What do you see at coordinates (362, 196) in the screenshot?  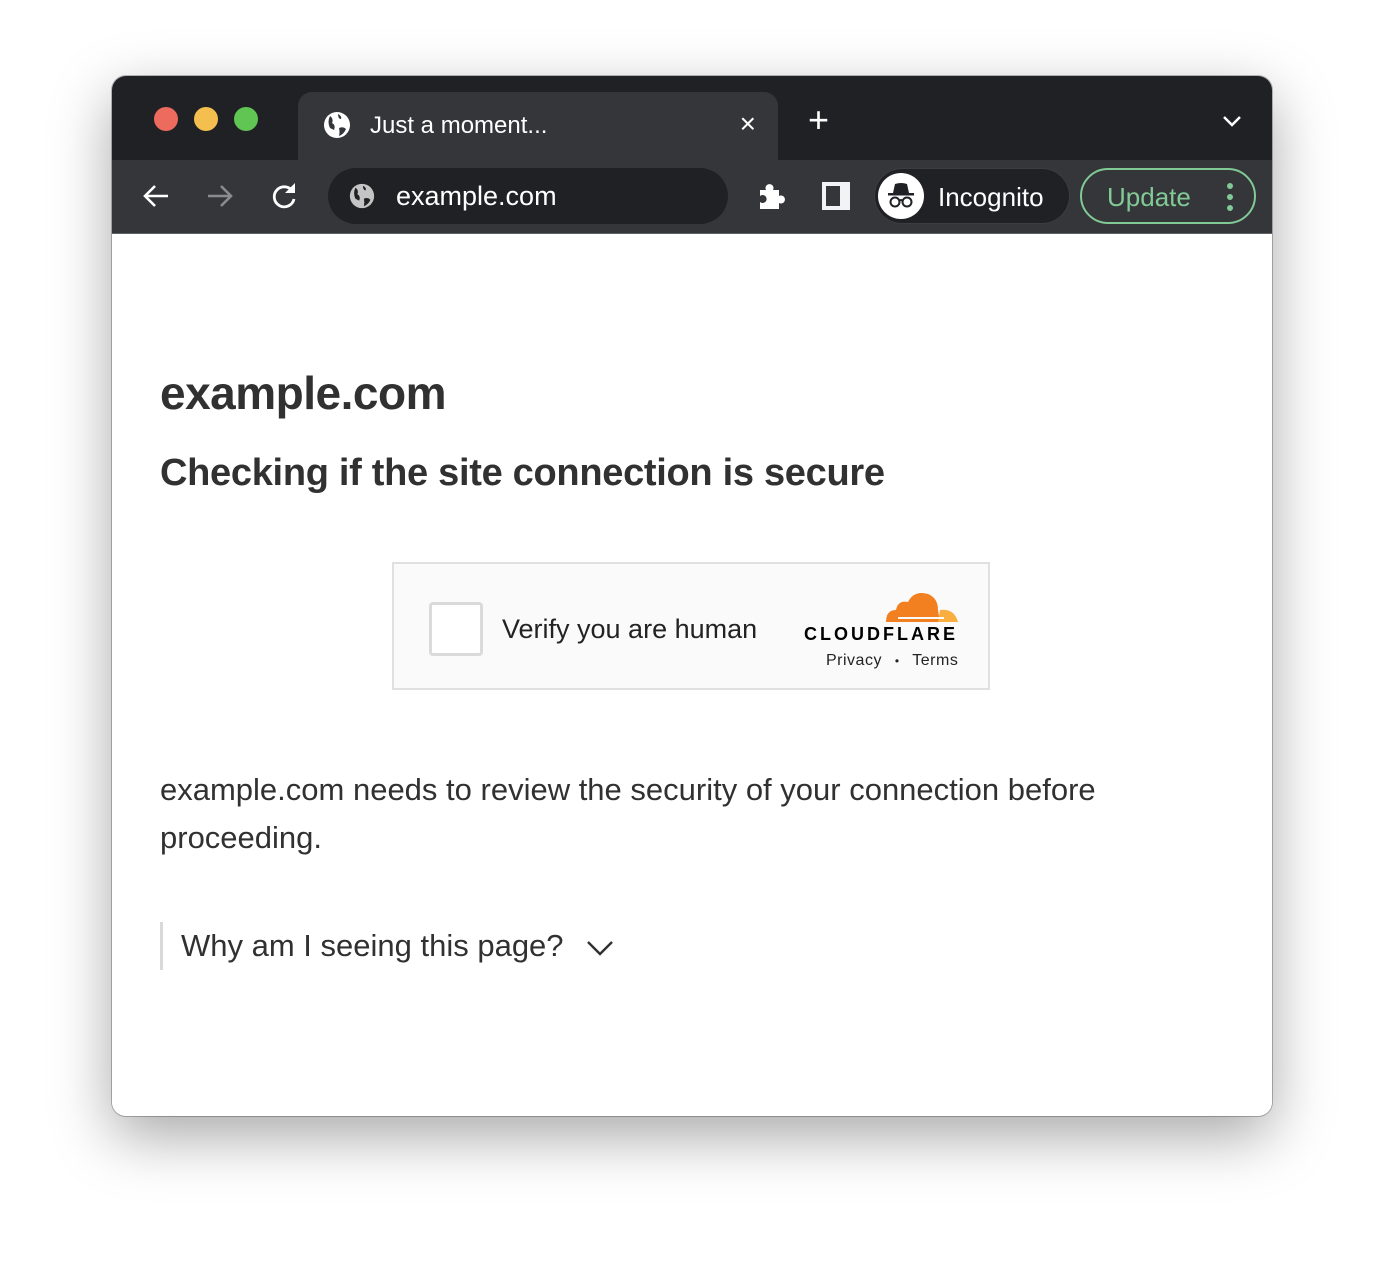 I see `site-info-globe-icon` at bounding box center [362, 196].